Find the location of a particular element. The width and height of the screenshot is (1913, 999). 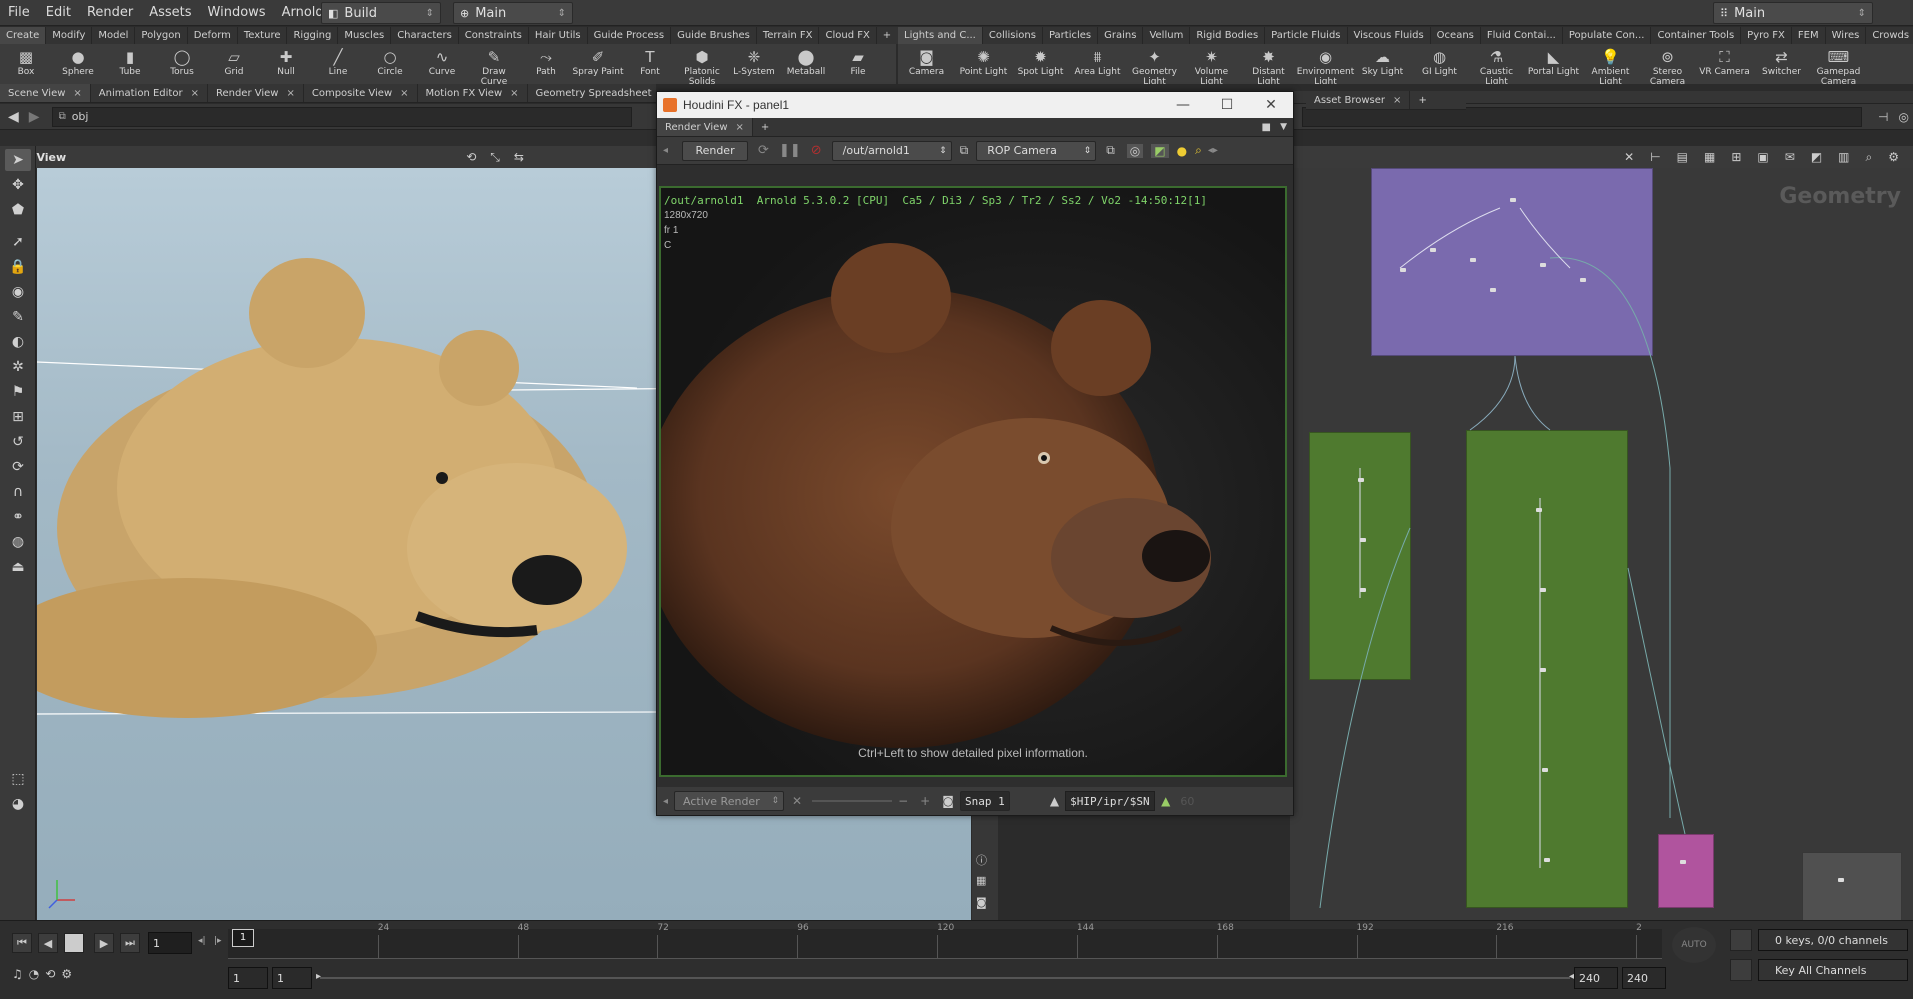

zoom-icon: ⌕ is located at coordinates (1198, 150).